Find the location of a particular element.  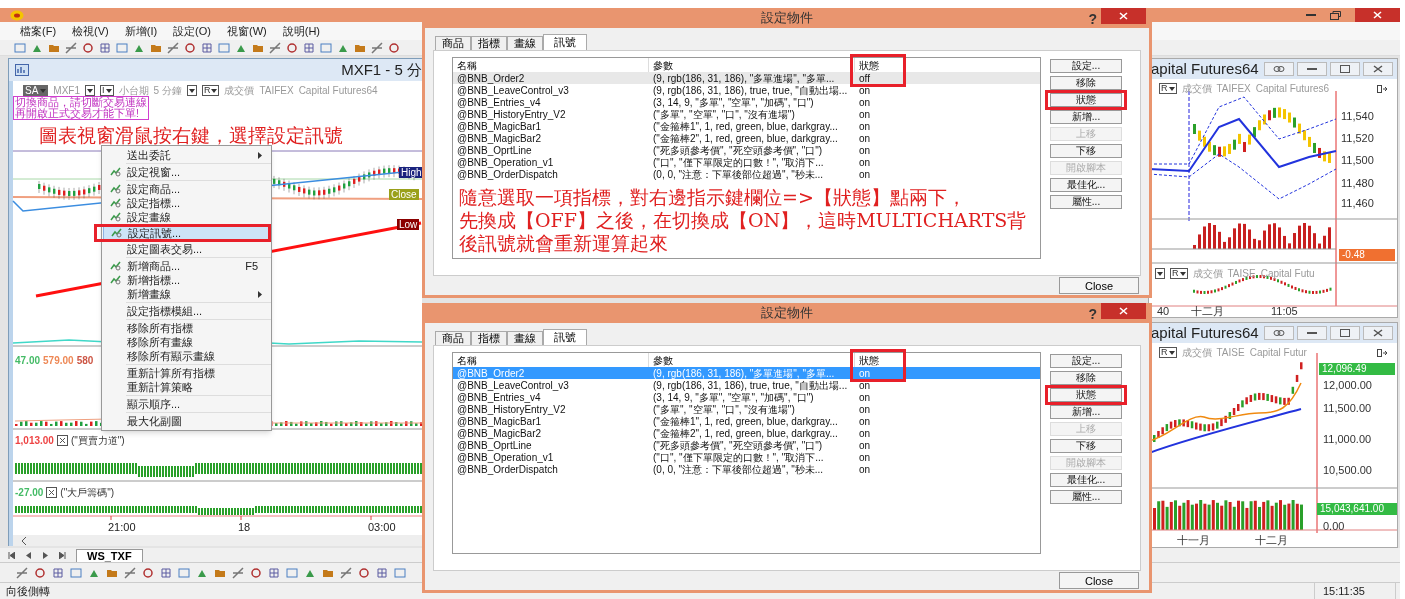

list-row: @BNB_Order2 (9, rgb(186, 31, 186), "多單進場", "多單... off is located at coordinates (746, 78).